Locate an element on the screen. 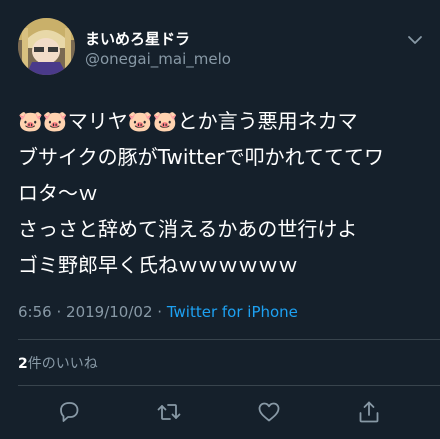  chevron-down-icon is located at coordinates (415, 40).